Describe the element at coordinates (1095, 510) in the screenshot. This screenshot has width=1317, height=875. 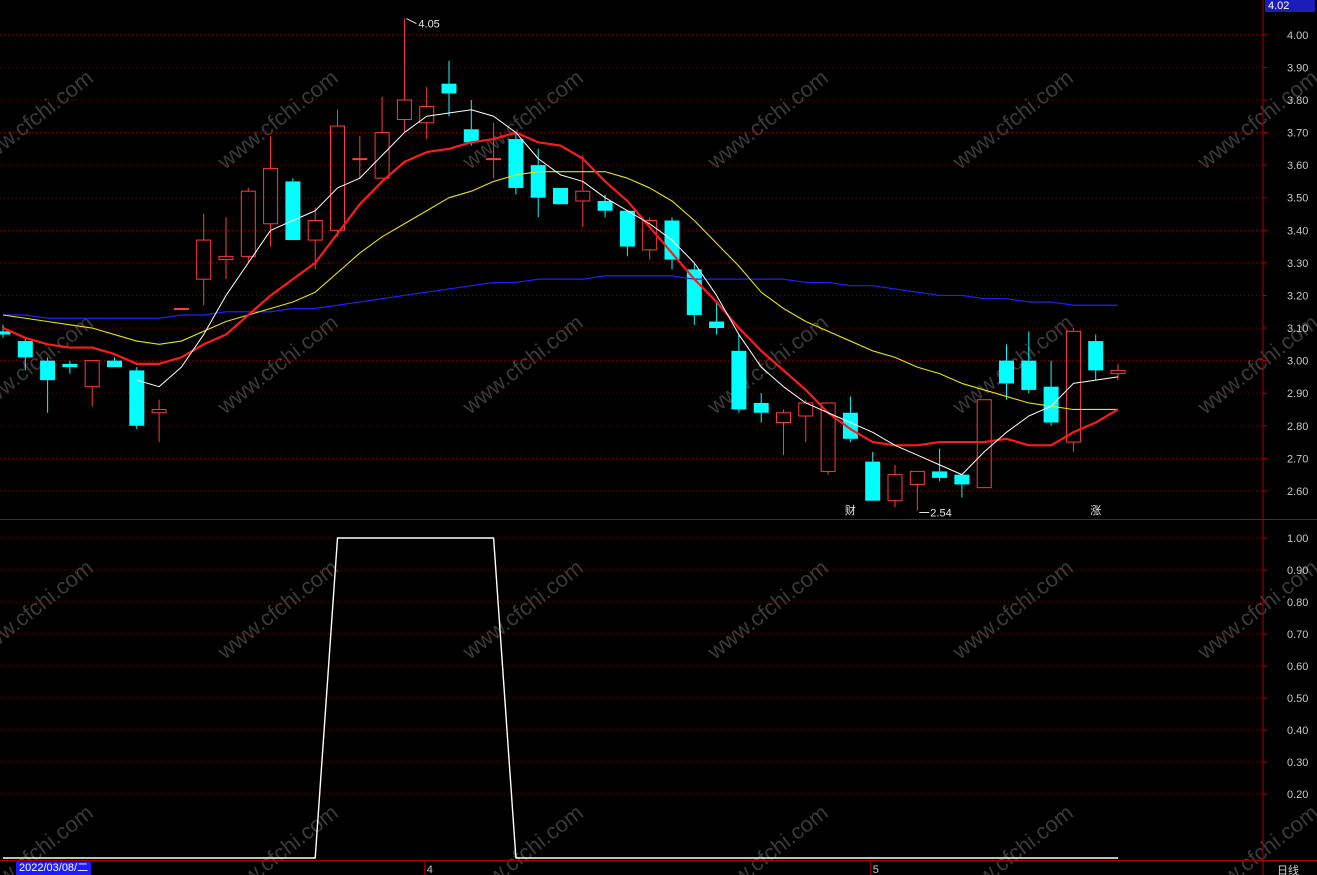
I see `event-marker-zhang: 涨` at that location.